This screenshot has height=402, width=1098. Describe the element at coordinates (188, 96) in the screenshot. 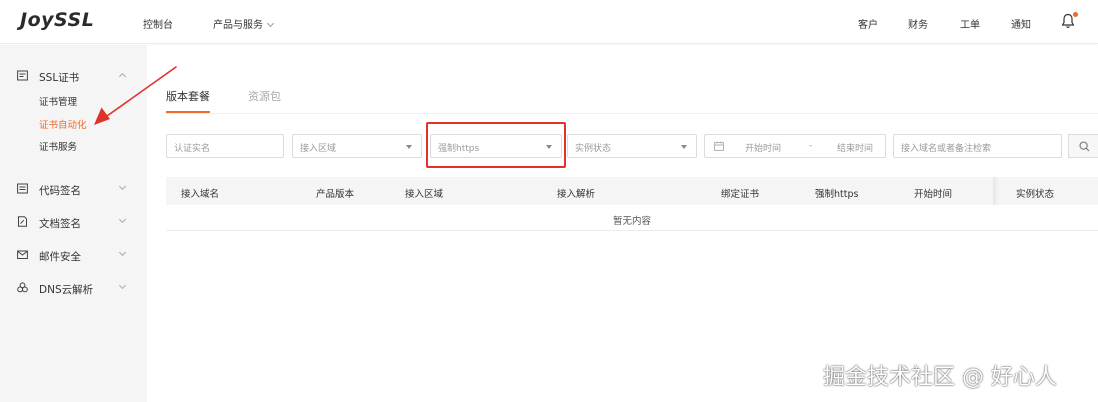

I see `tab-version-package: 版本套餐` at that location.